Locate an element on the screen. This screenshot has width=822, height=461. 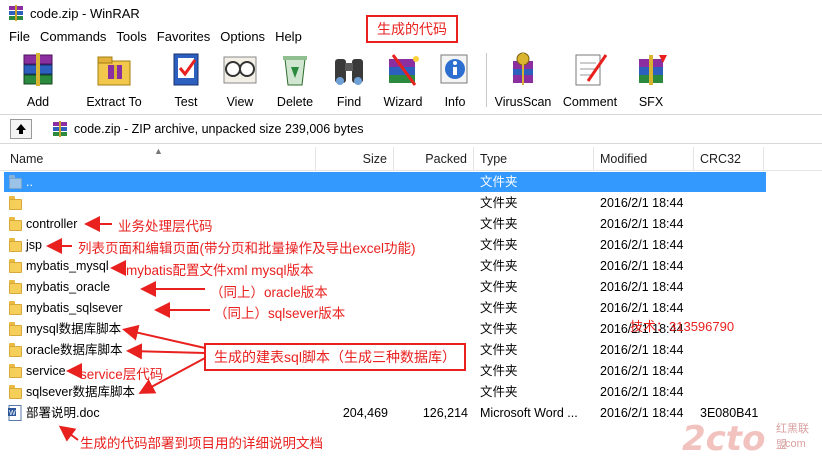
mybatis-sqlsever-note: （同上）sqlsever版本 is located at coordinates (280, 313).